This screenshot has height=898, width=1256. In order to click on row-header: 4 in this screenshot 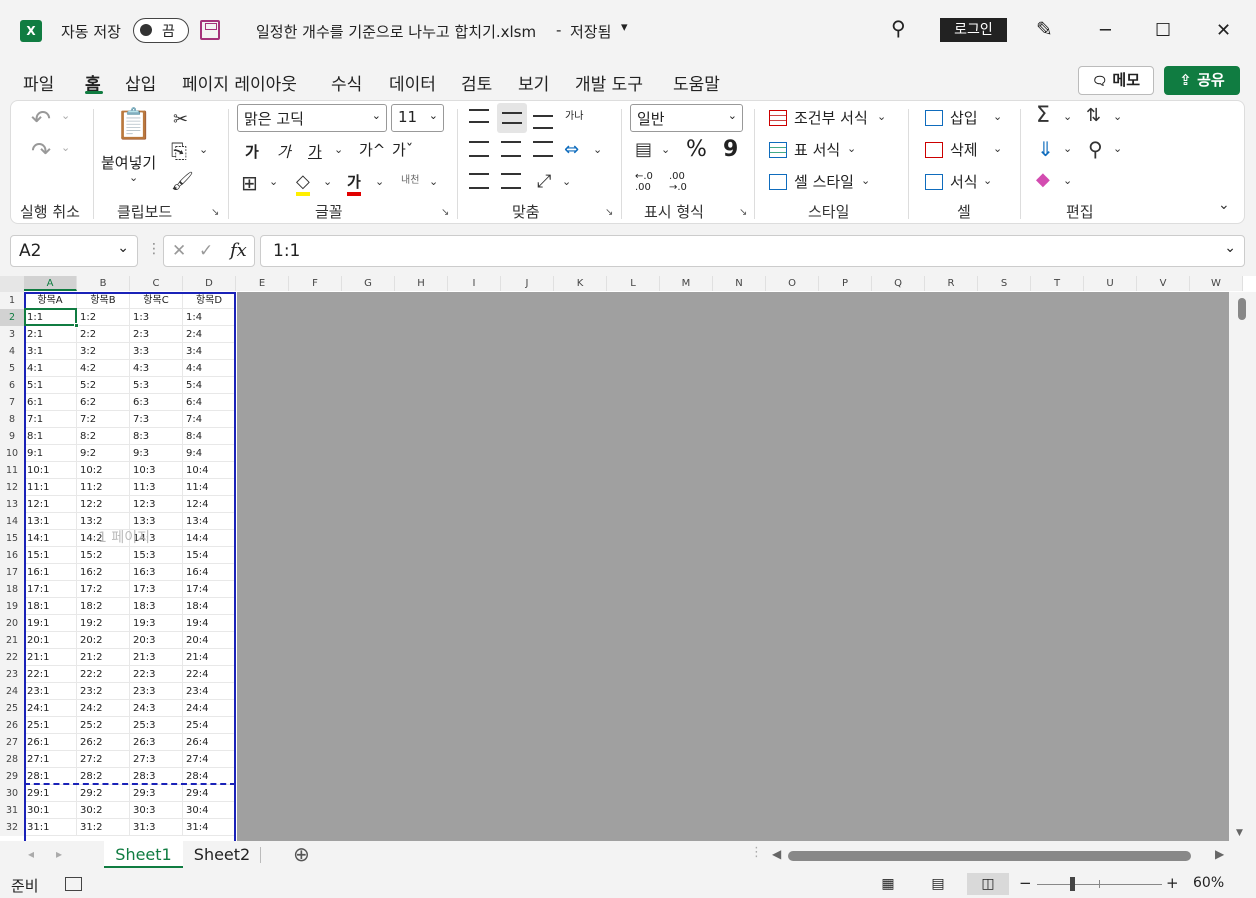, I will do `click(12, 351)`.